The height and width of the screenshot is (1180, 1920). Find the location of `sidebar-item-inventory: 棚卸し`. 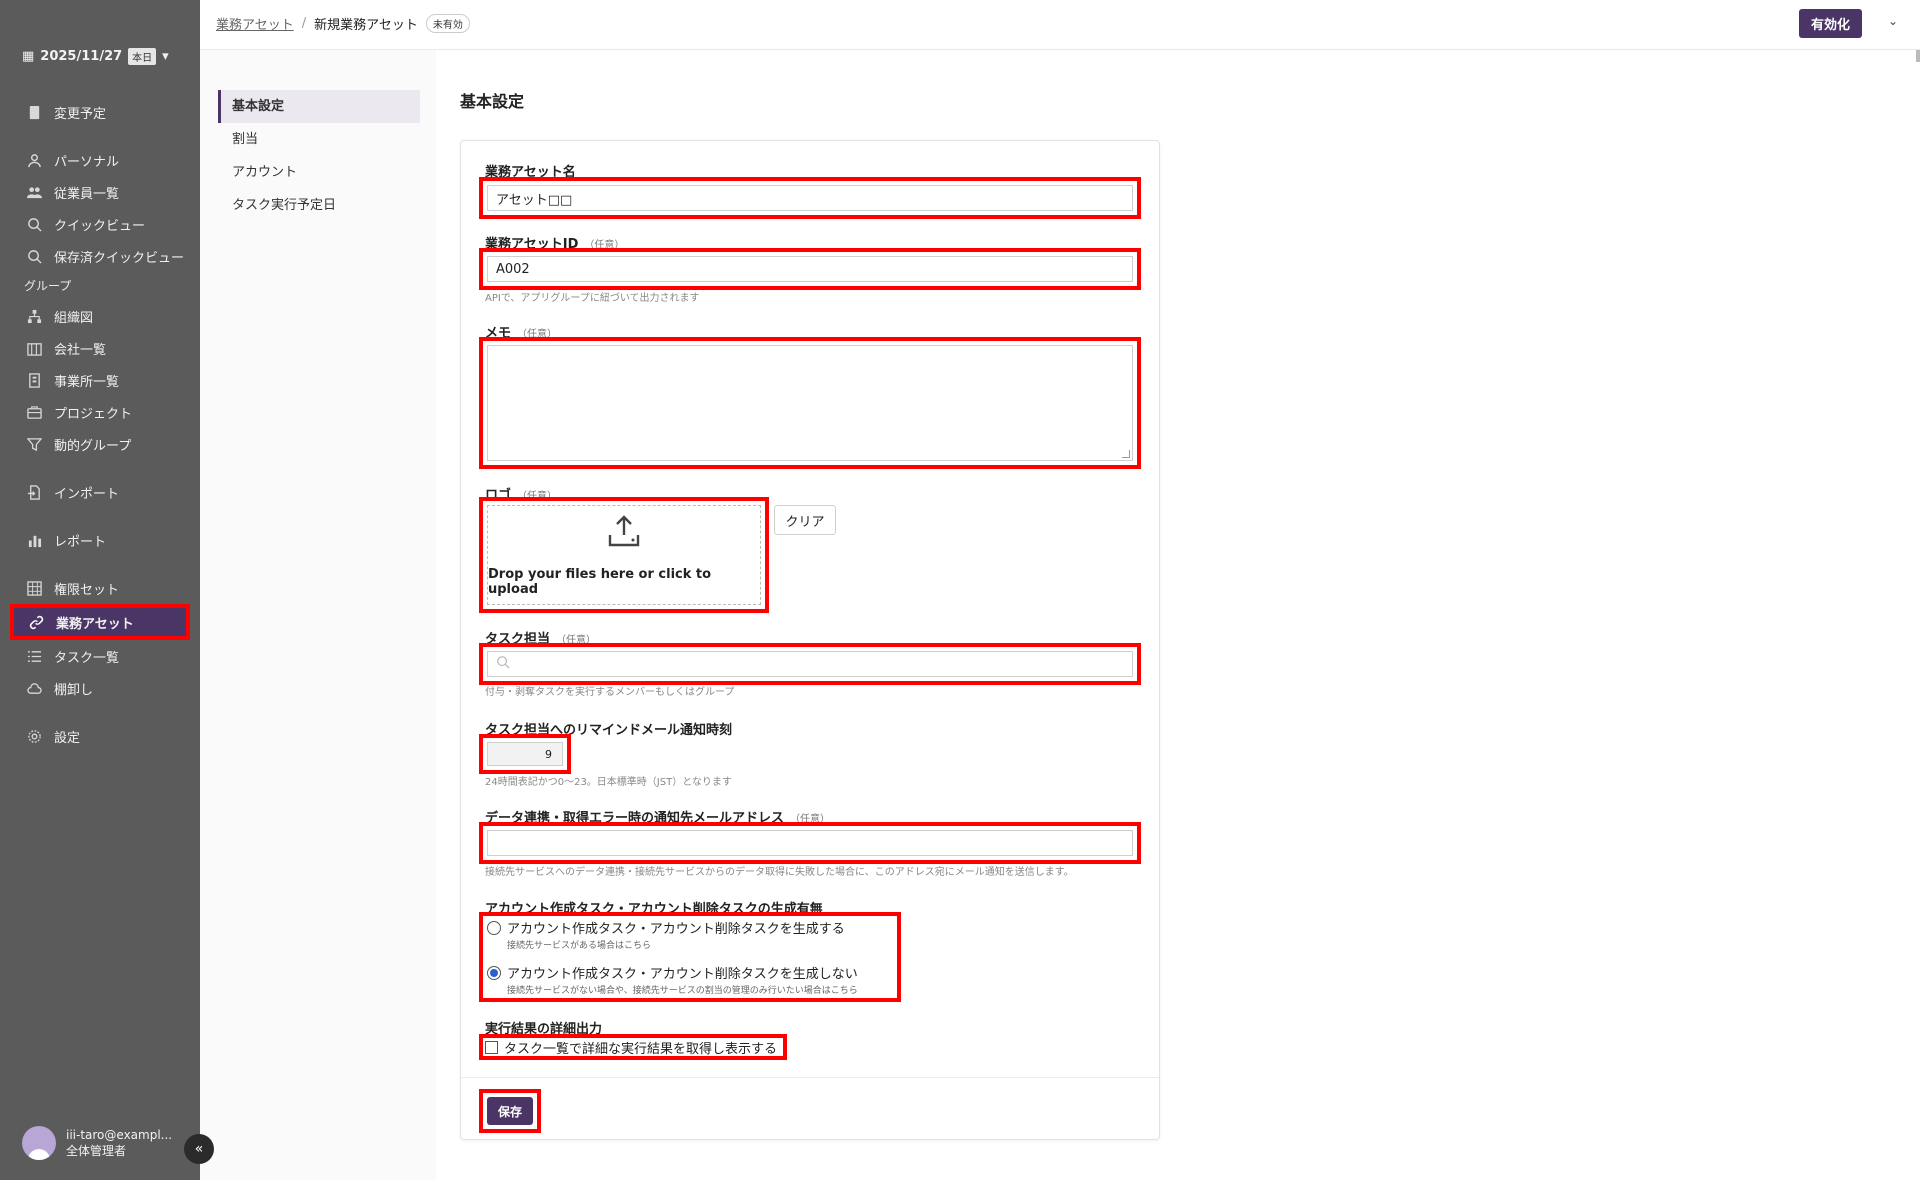

sidebar-item-inventory: 棚卸し is located at coordinates (100, 688).